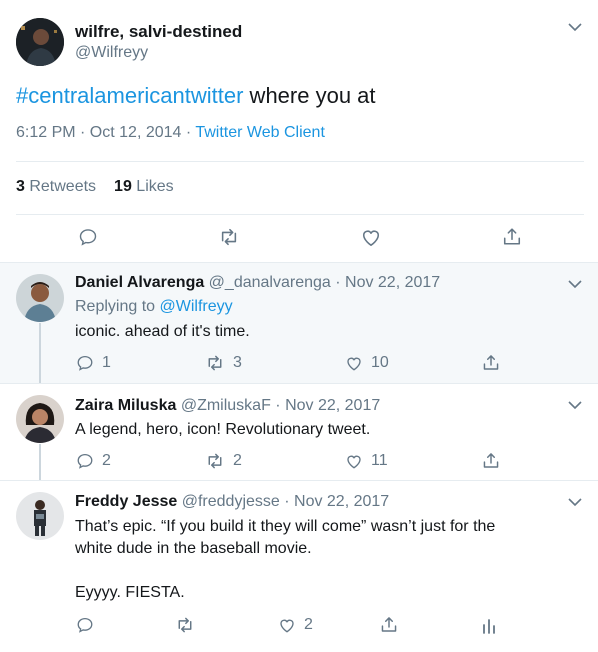  Describe the element at coordinates (106, 460) in the screenshot. I see `reply-count: 2` at that location.